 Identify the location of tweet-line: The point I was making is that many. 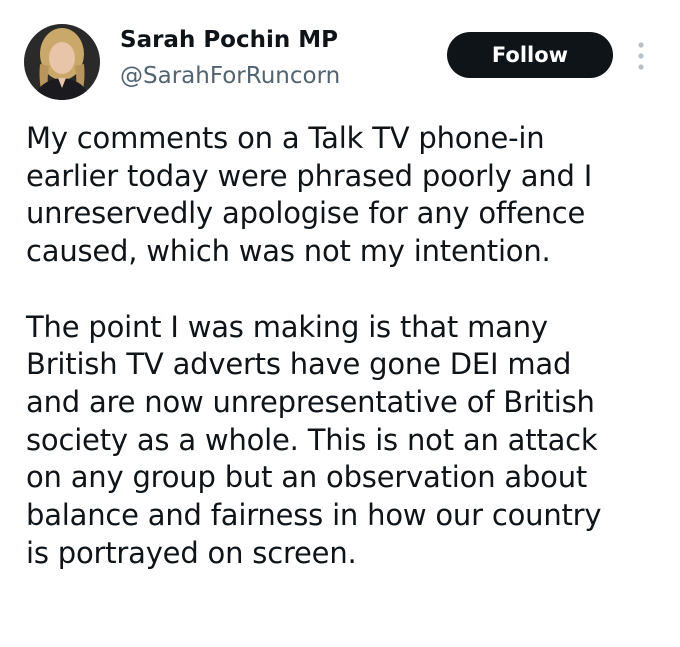
(287, 326).